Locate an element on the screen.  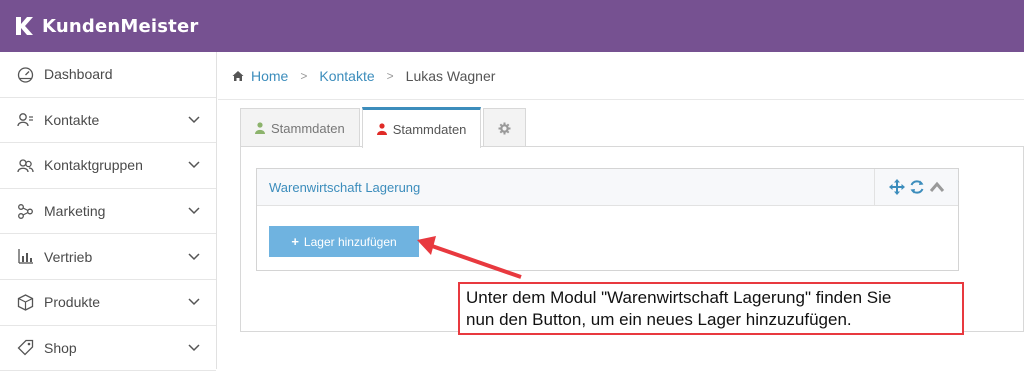
sidebar-item-dashboard: Dashboard is located at coordinates (108, 75).